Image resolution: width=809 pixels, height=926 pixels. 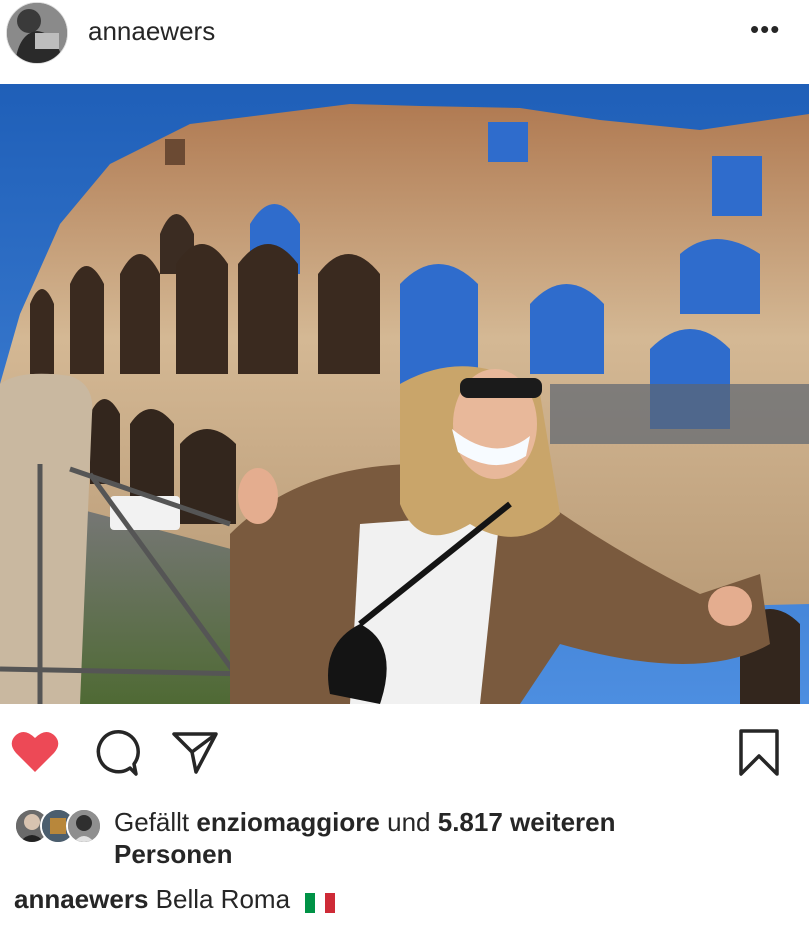 What do you see at coordinates (195, 755) in the screenshot?
I see `send-icon` at bounding box center [195, 755].